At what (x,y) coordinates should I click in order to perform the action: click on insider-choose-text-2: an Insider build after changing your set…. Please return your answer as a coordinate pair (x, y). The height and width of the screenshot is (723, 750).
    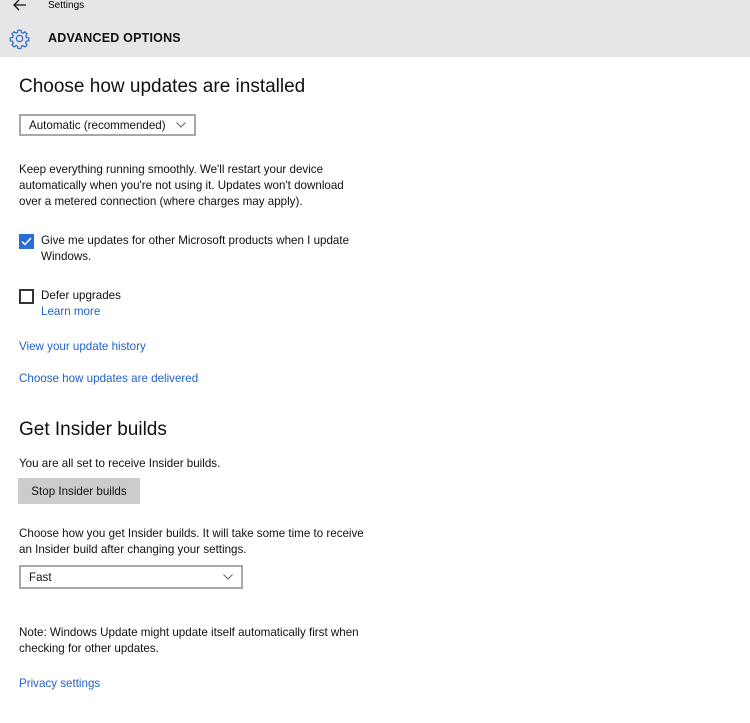
    Looking at the image, I should click on (133, 549).